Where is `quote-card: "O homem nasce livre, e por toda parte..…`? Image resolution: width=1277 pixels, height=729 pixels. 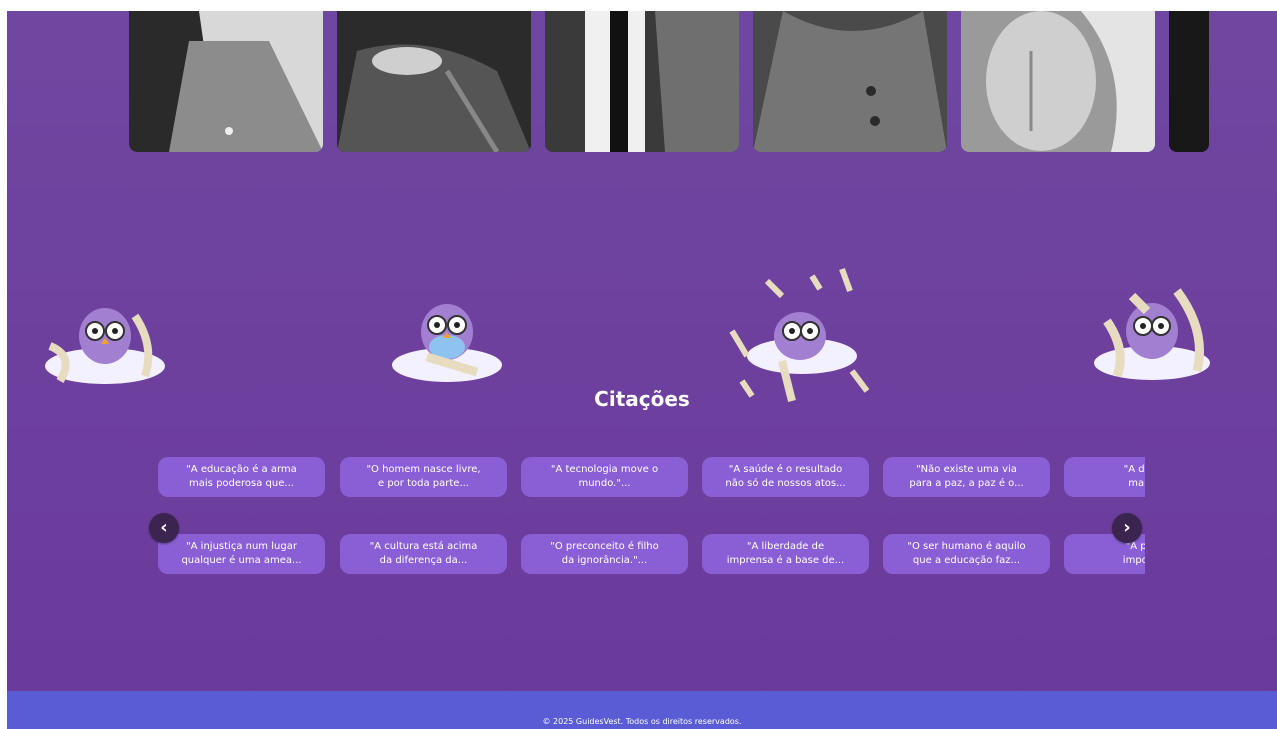
quote-card: "O homem nasce livre, e por toda parte..… is located at coordinates (423, 477).